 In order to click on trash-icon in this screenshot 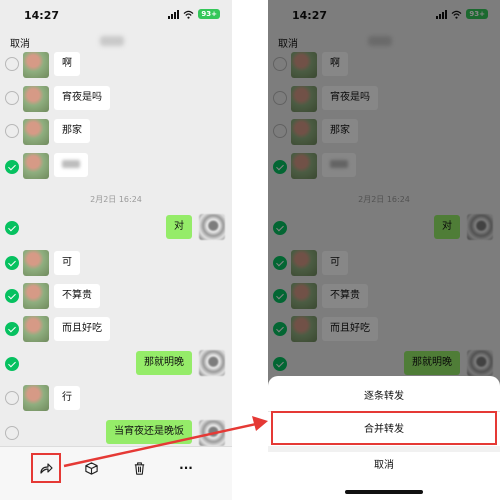, I will do `click(139, 468)`.